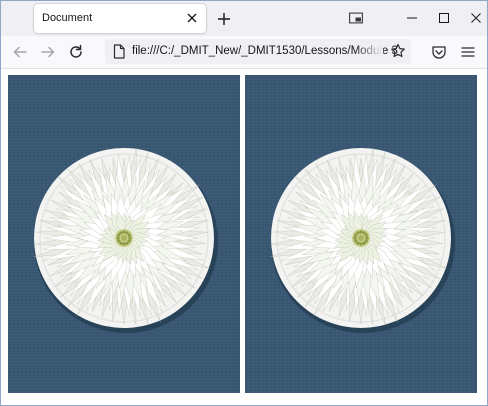 The image size is (488, 406). I want to click on tab-document: Document, so click(120, 18).